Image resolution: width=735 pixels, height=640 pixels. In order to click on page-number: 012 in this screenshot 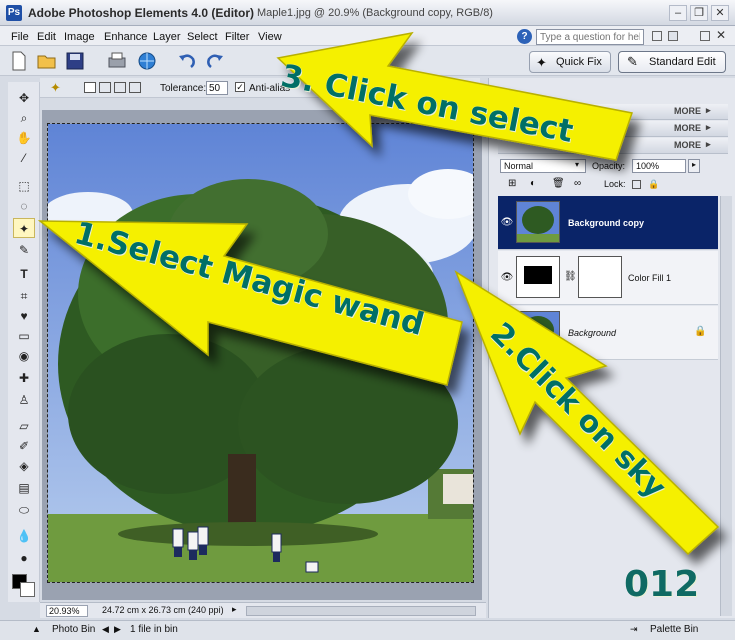, I will do `click(662, 584)`.